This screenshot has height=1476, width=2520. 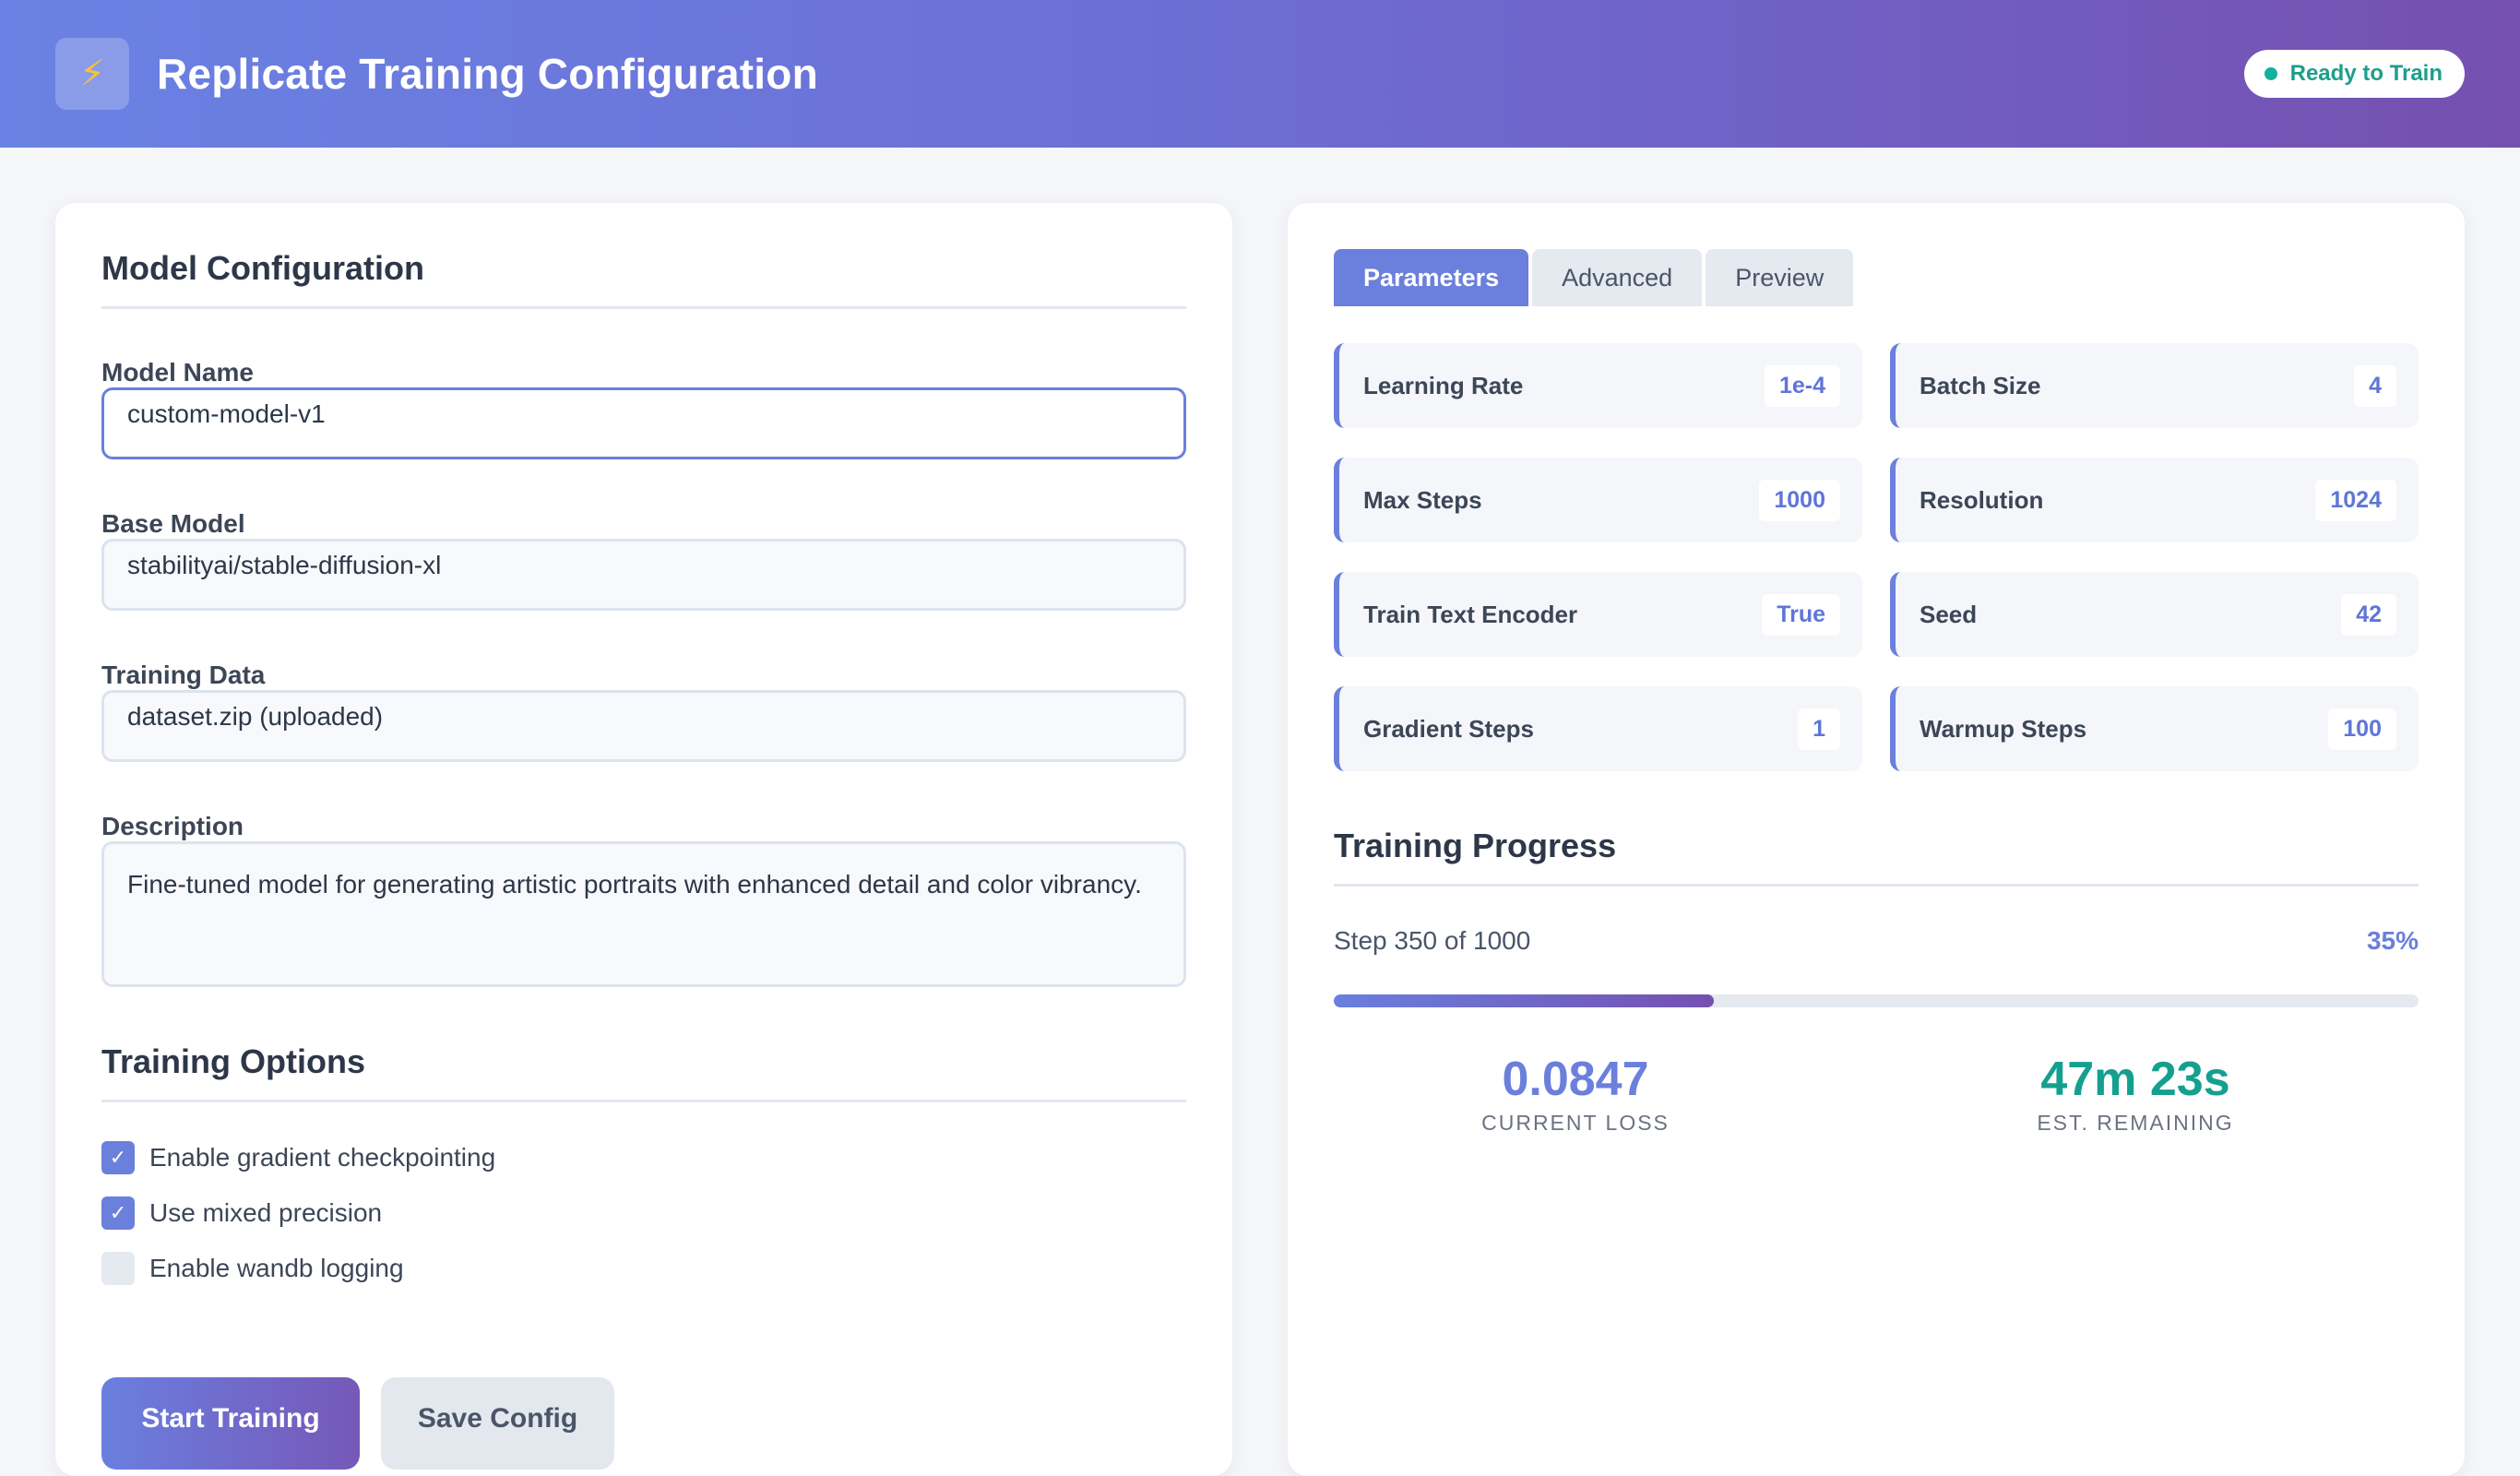 What do you see at coordinates (2135, 1123) in the screenshot?
I see `est-remaining-label: EST. REMAINING` at bounding box center [2135, 1123].